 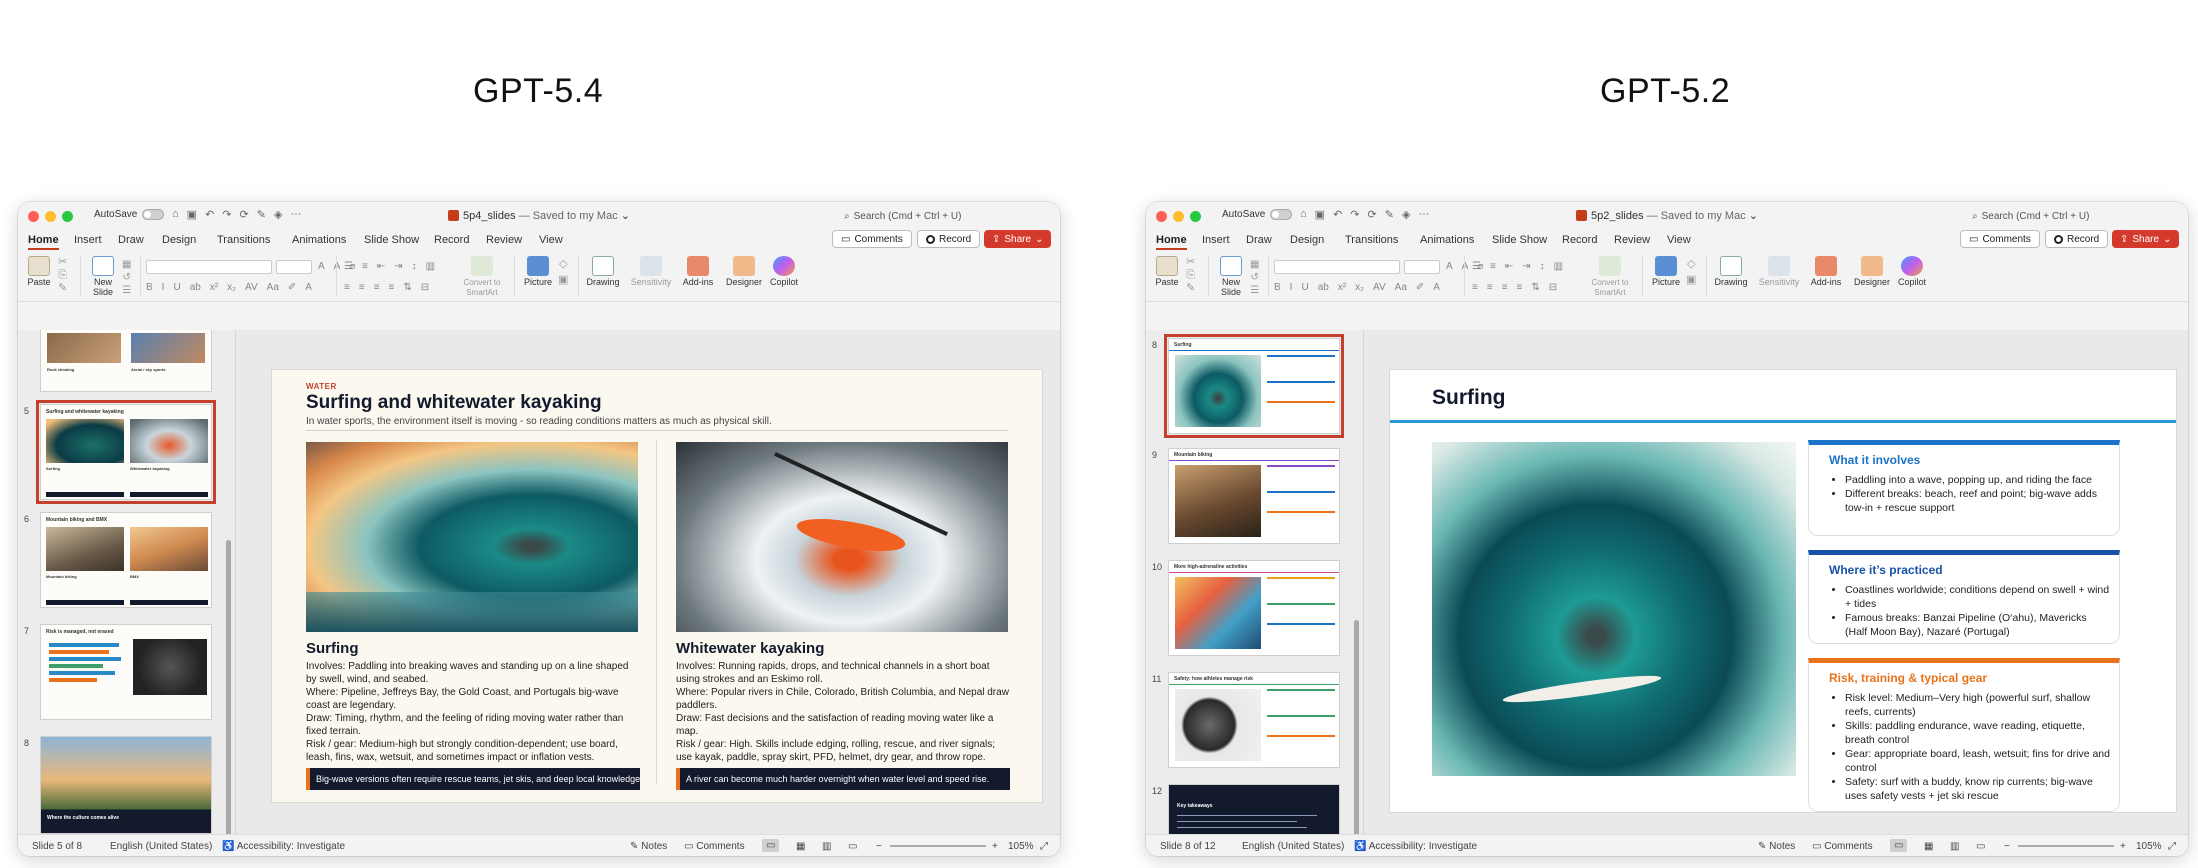 What do you see at coordinates (1579, 240) in the screenshot?
I see `tab-record: Record` at bounding box center [1579, 240].